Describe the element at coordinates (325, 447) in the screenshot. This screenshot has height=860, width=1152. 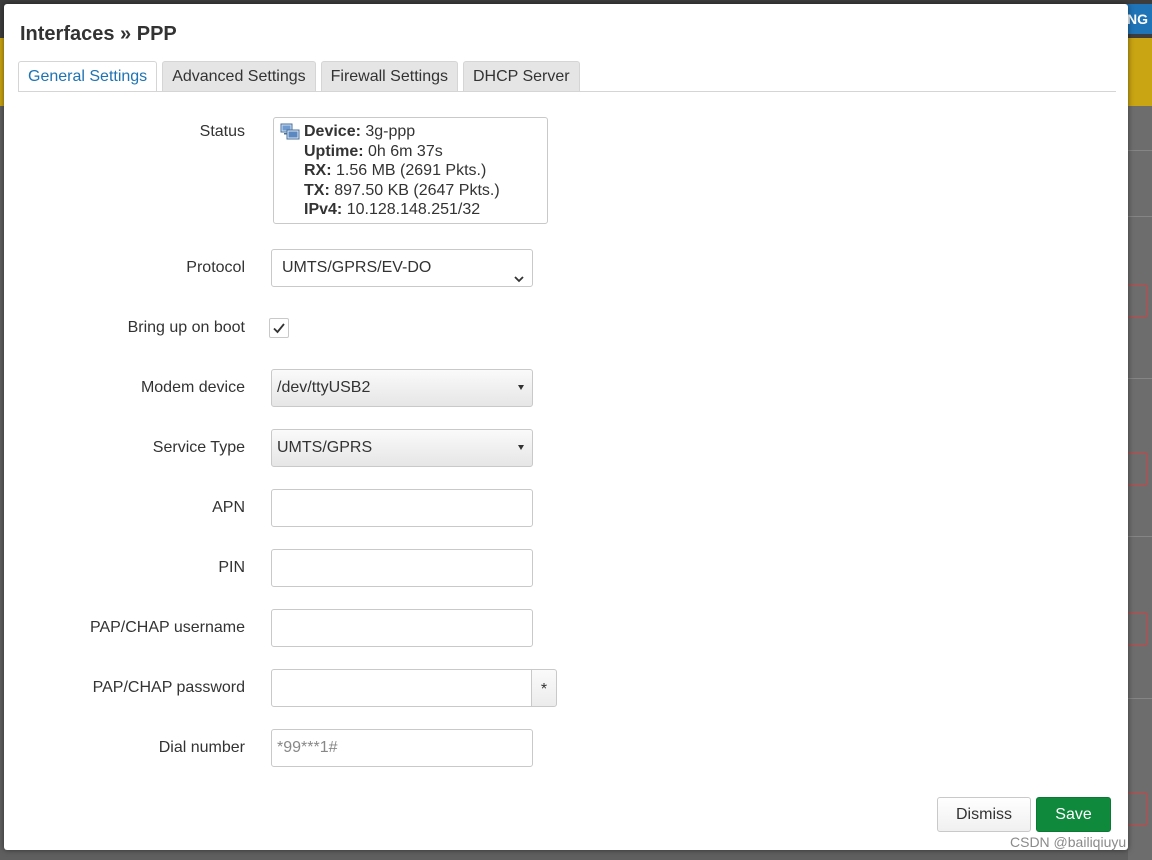
I see `service-type-value: UMTS/GPRS` at that location.